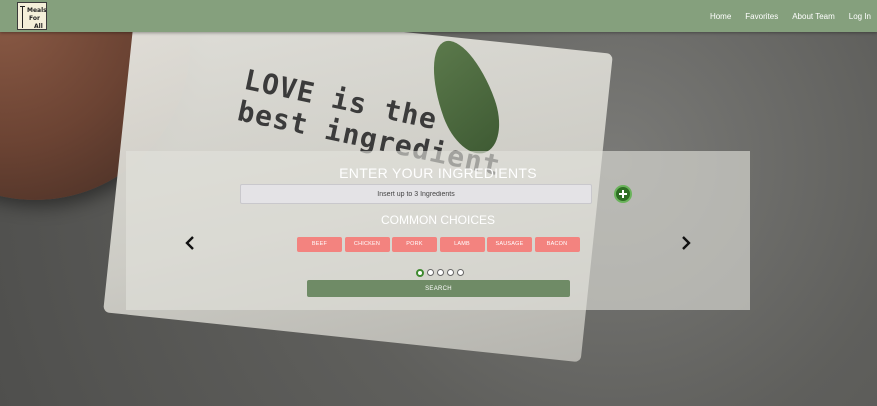 This screenshot has height=406, width=877. Describe the element at coordinates (438, 288) in the screenshot. I see `search-button: SEARCH` at that location.